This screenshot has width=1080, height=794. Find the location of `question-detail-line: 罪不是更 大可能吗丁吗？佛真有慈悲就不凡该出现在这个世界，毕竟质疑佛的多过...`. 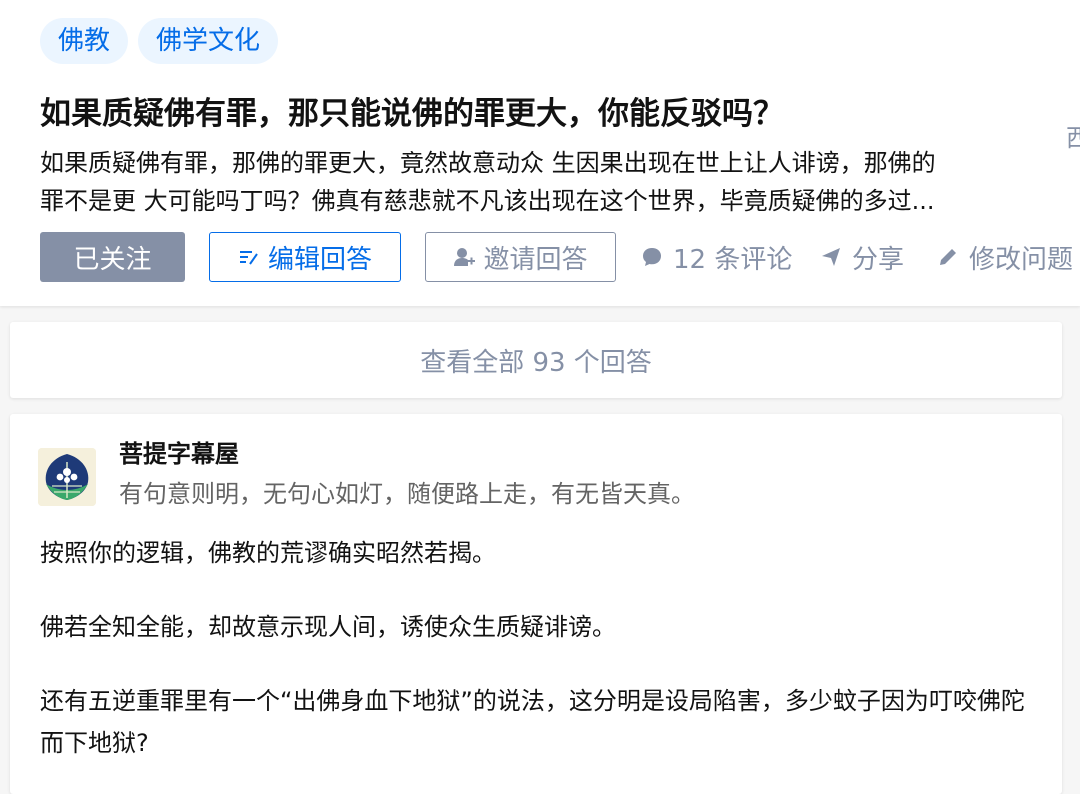

question-detail-line: 罪不是更 大可能吗丁吗？佛真有慈悲就不凡该出现在这个世界，毕竟质疑佛的多过... is located at coordinates (487, 201).